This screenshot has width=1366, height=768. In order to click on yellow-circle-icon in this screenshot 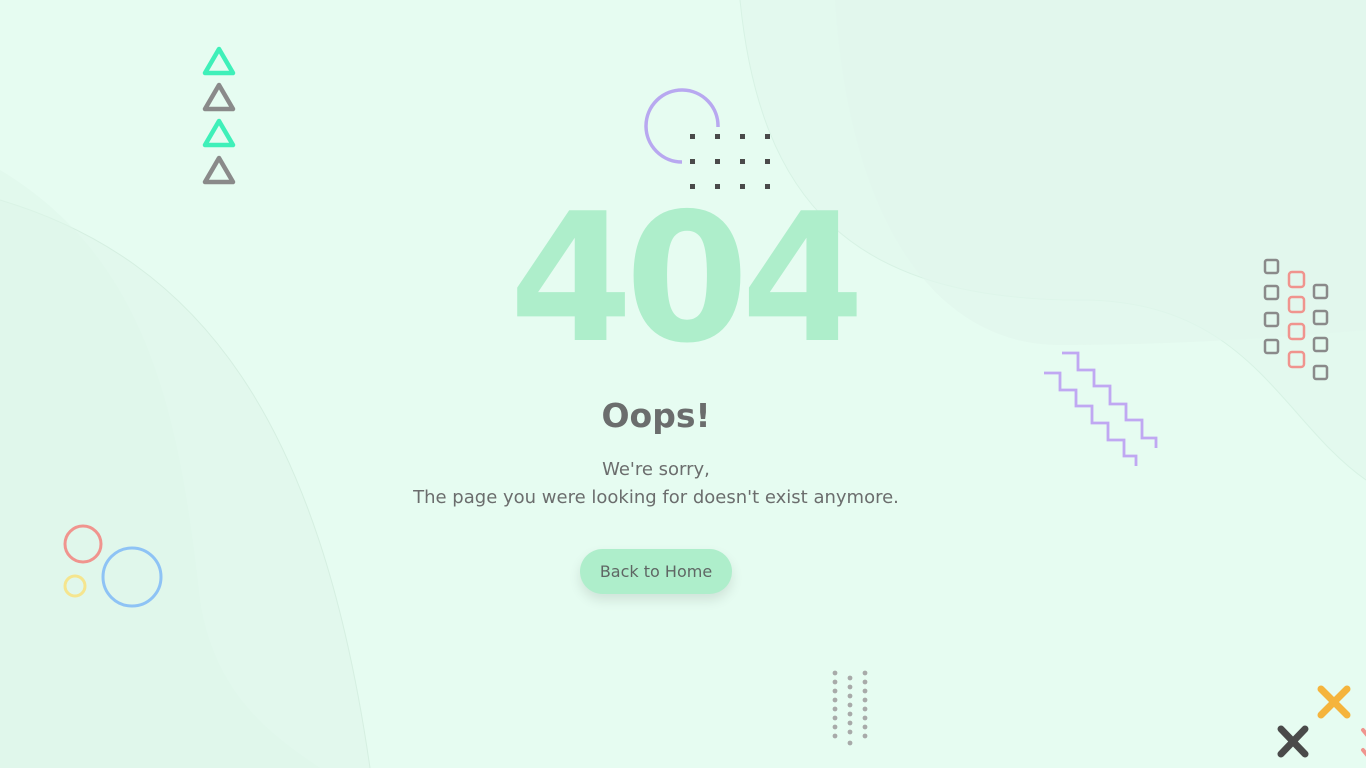, I will do `click(75, 586)`.